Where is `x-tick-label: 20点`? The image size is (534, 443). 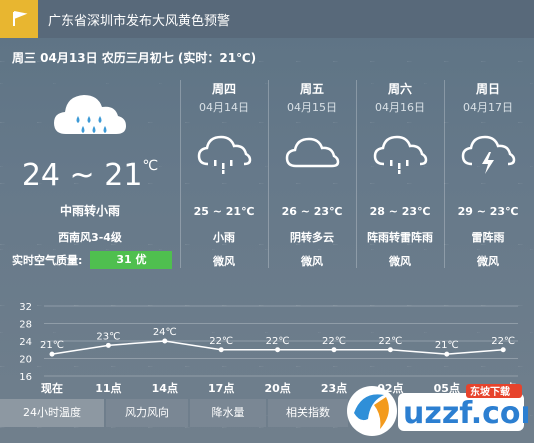
x-tick-label: 20点 is located at coordinates (277, 388).